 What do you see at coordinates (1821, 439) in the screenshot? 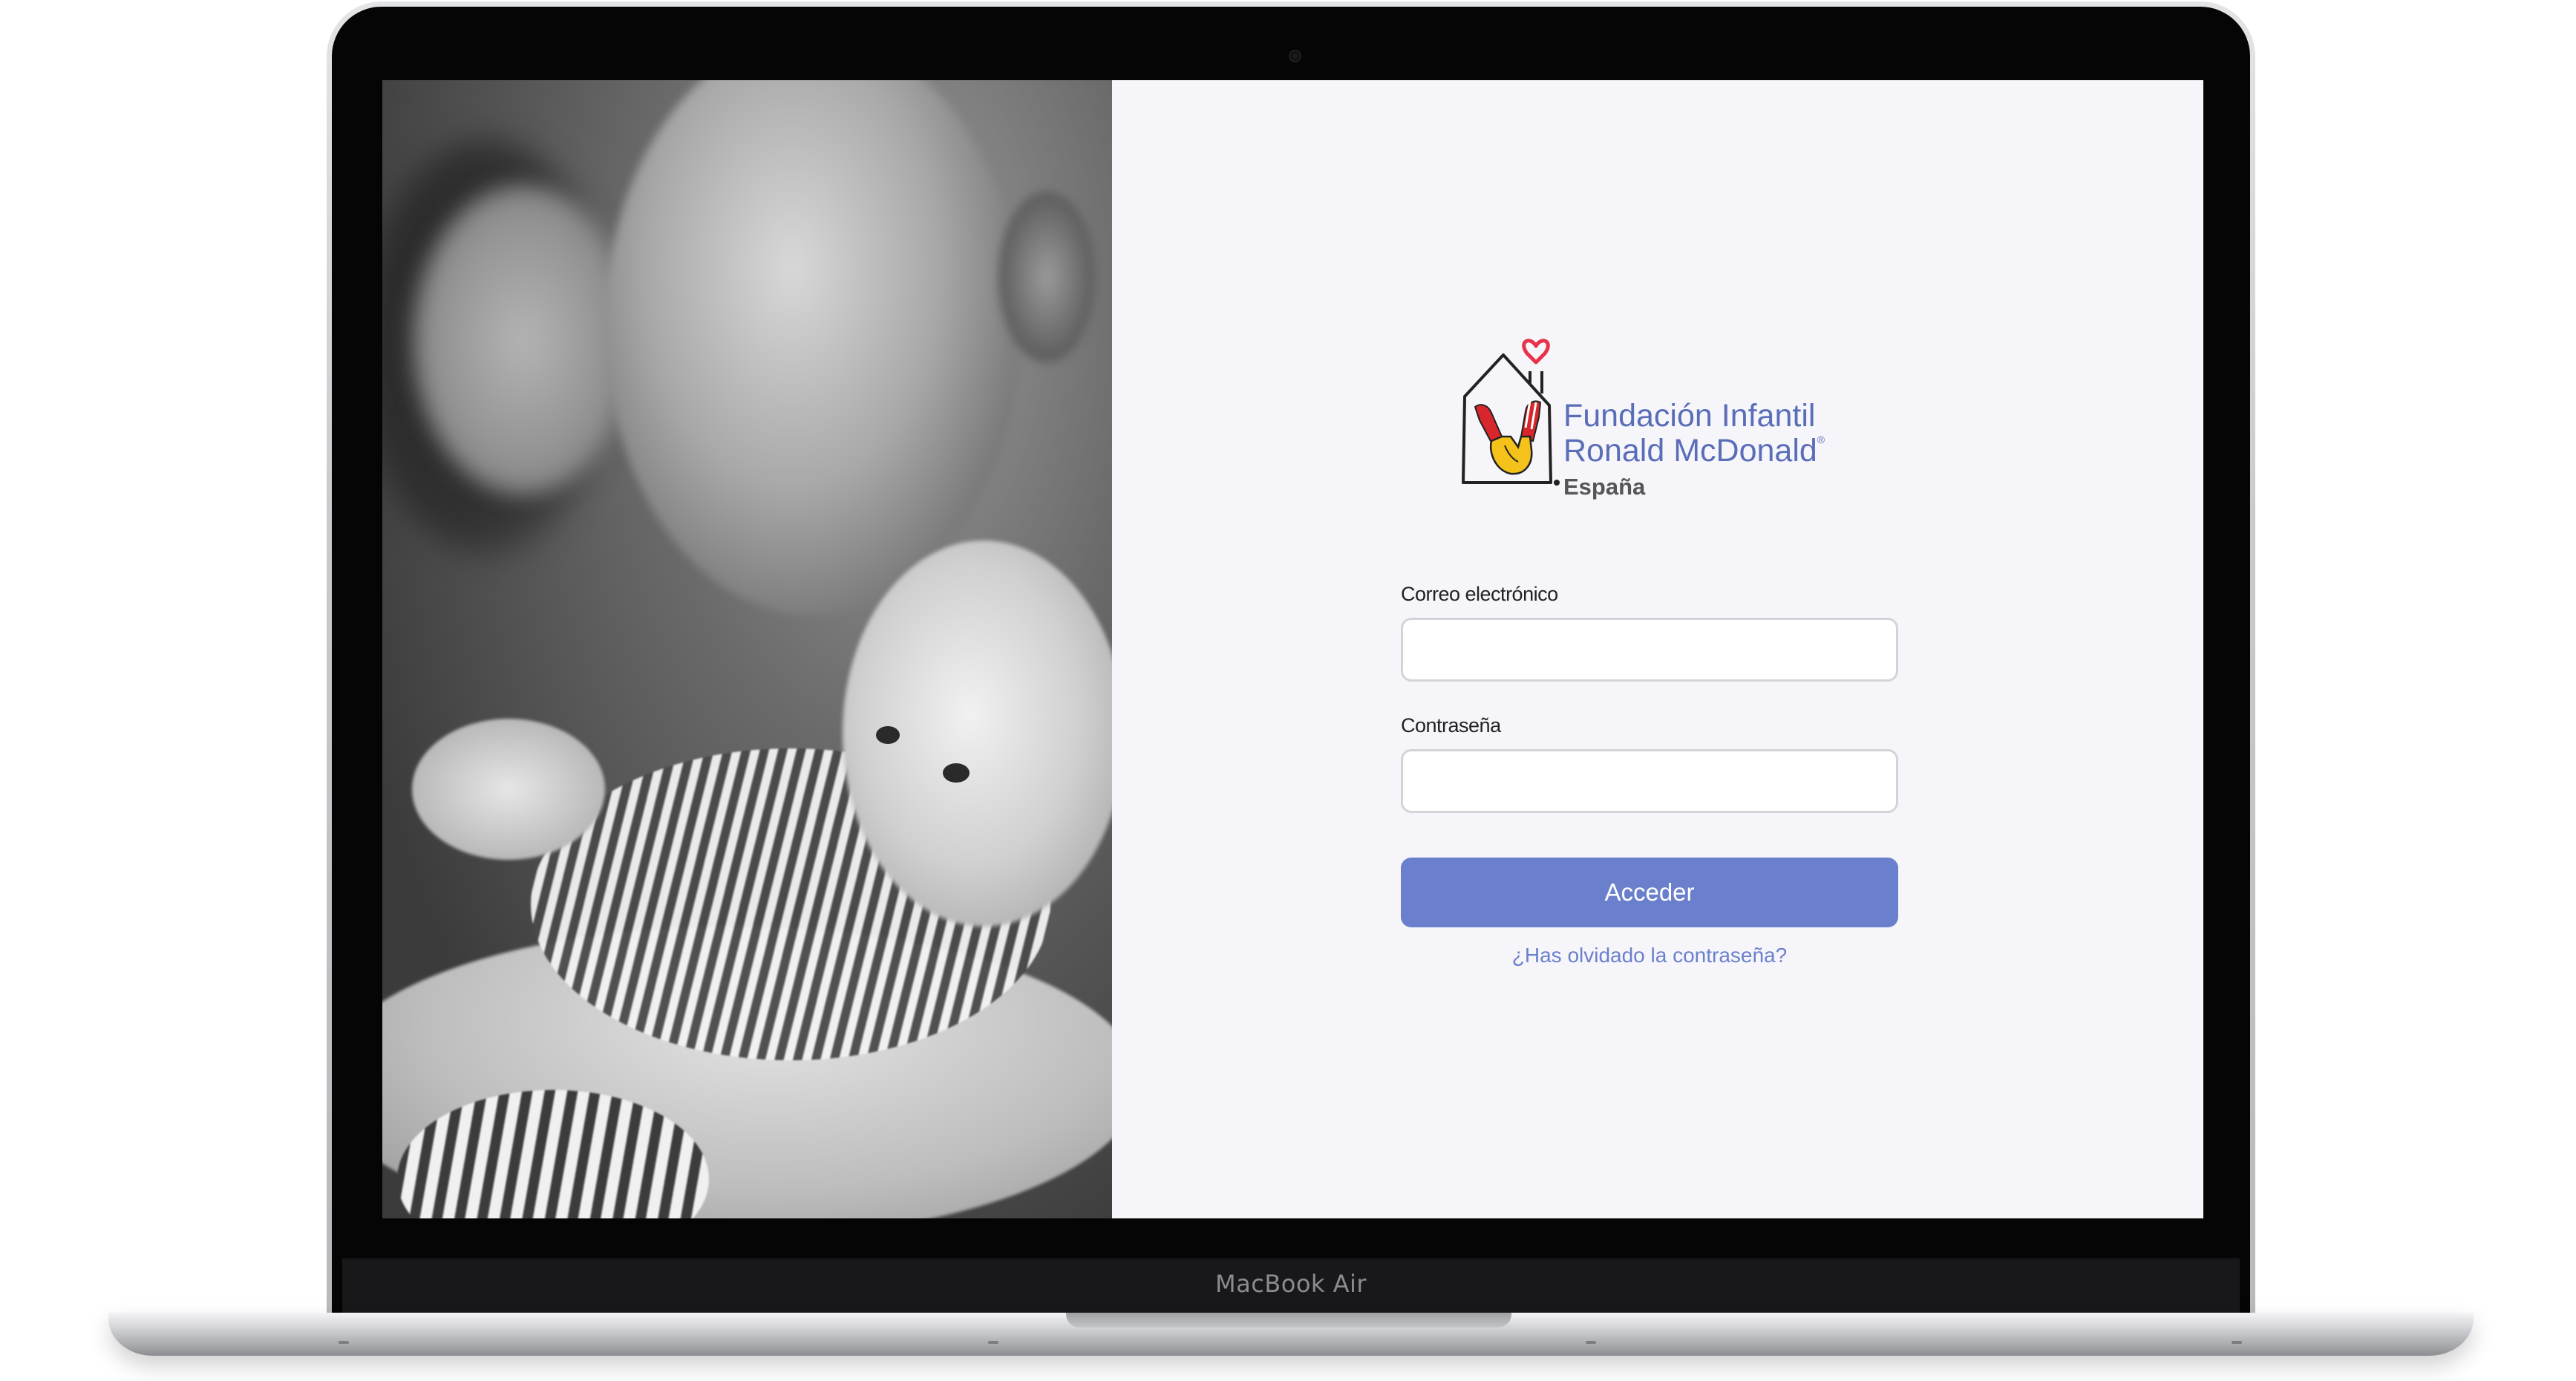
I see `registered-mark: ®` at bounding box center [1821, 439].